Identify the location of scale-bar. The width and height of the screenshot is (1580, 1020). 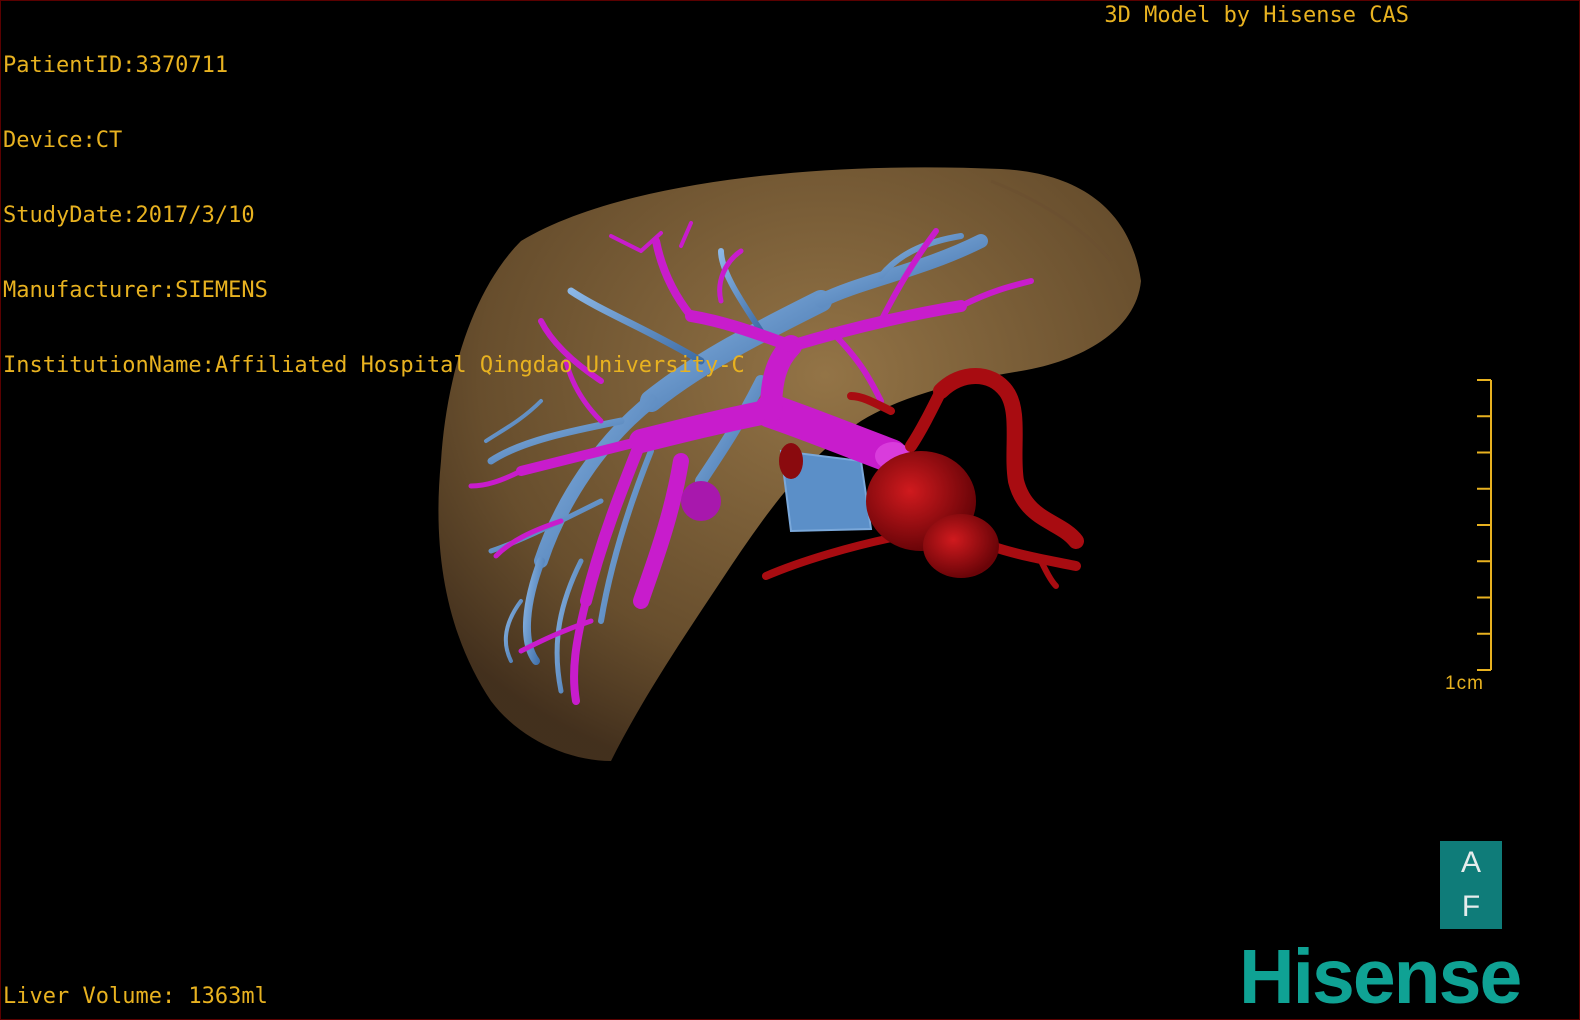
(1484, 525).